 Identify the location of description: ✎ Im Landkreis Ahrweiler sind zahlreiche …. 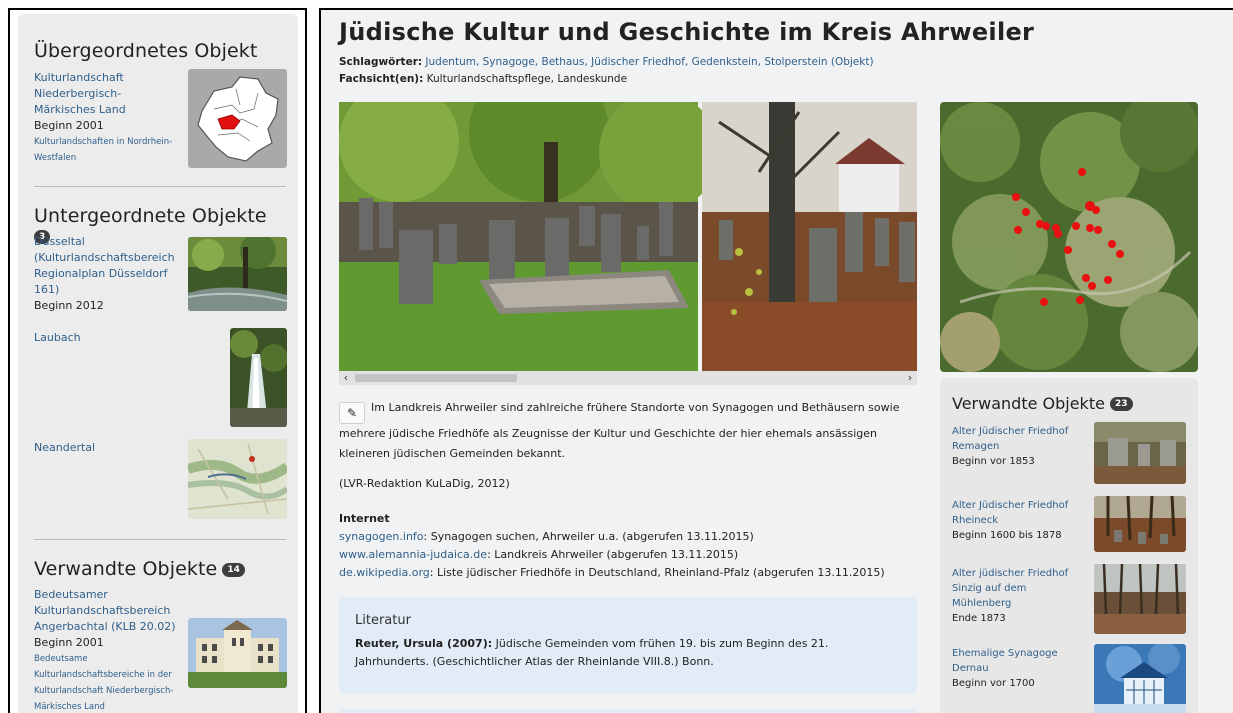
(629, 431).